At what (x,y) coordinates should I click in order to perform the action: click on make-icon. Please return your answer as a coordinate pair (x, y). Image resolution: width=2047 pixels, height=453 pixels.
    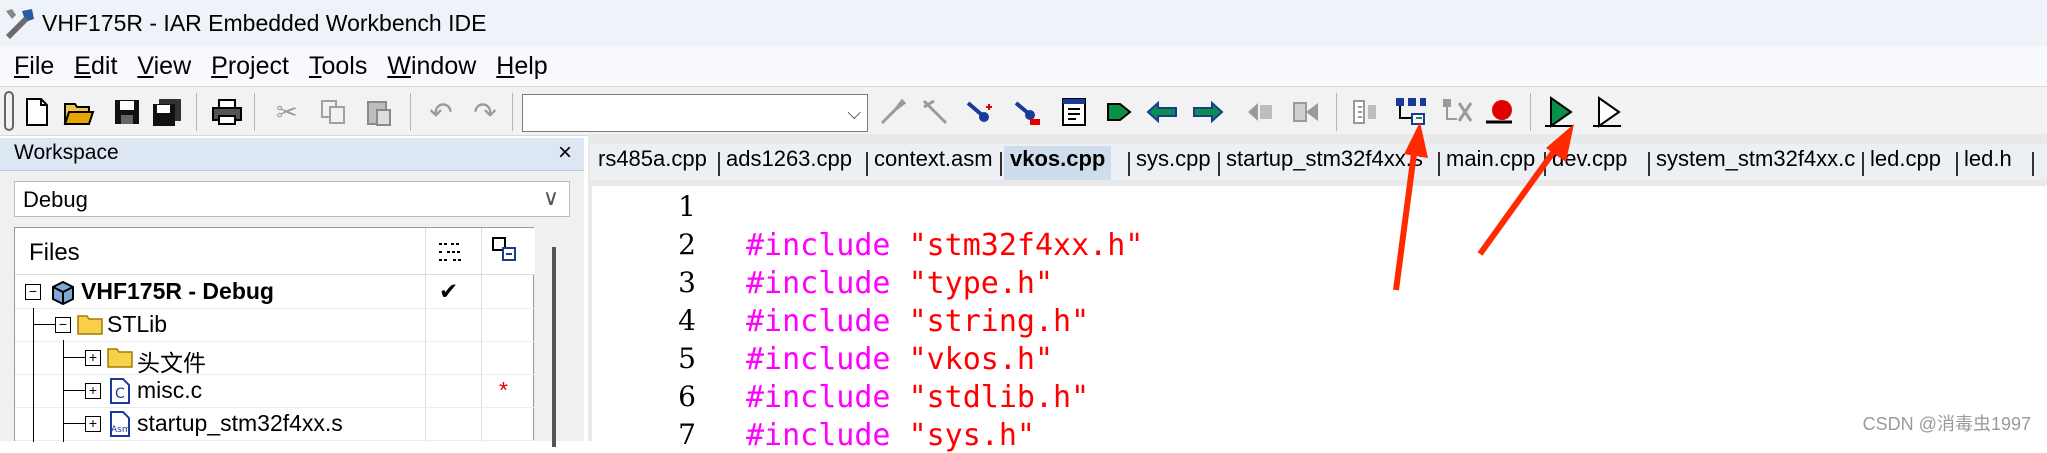
    Looking at the image, I should click on (1305, 112).